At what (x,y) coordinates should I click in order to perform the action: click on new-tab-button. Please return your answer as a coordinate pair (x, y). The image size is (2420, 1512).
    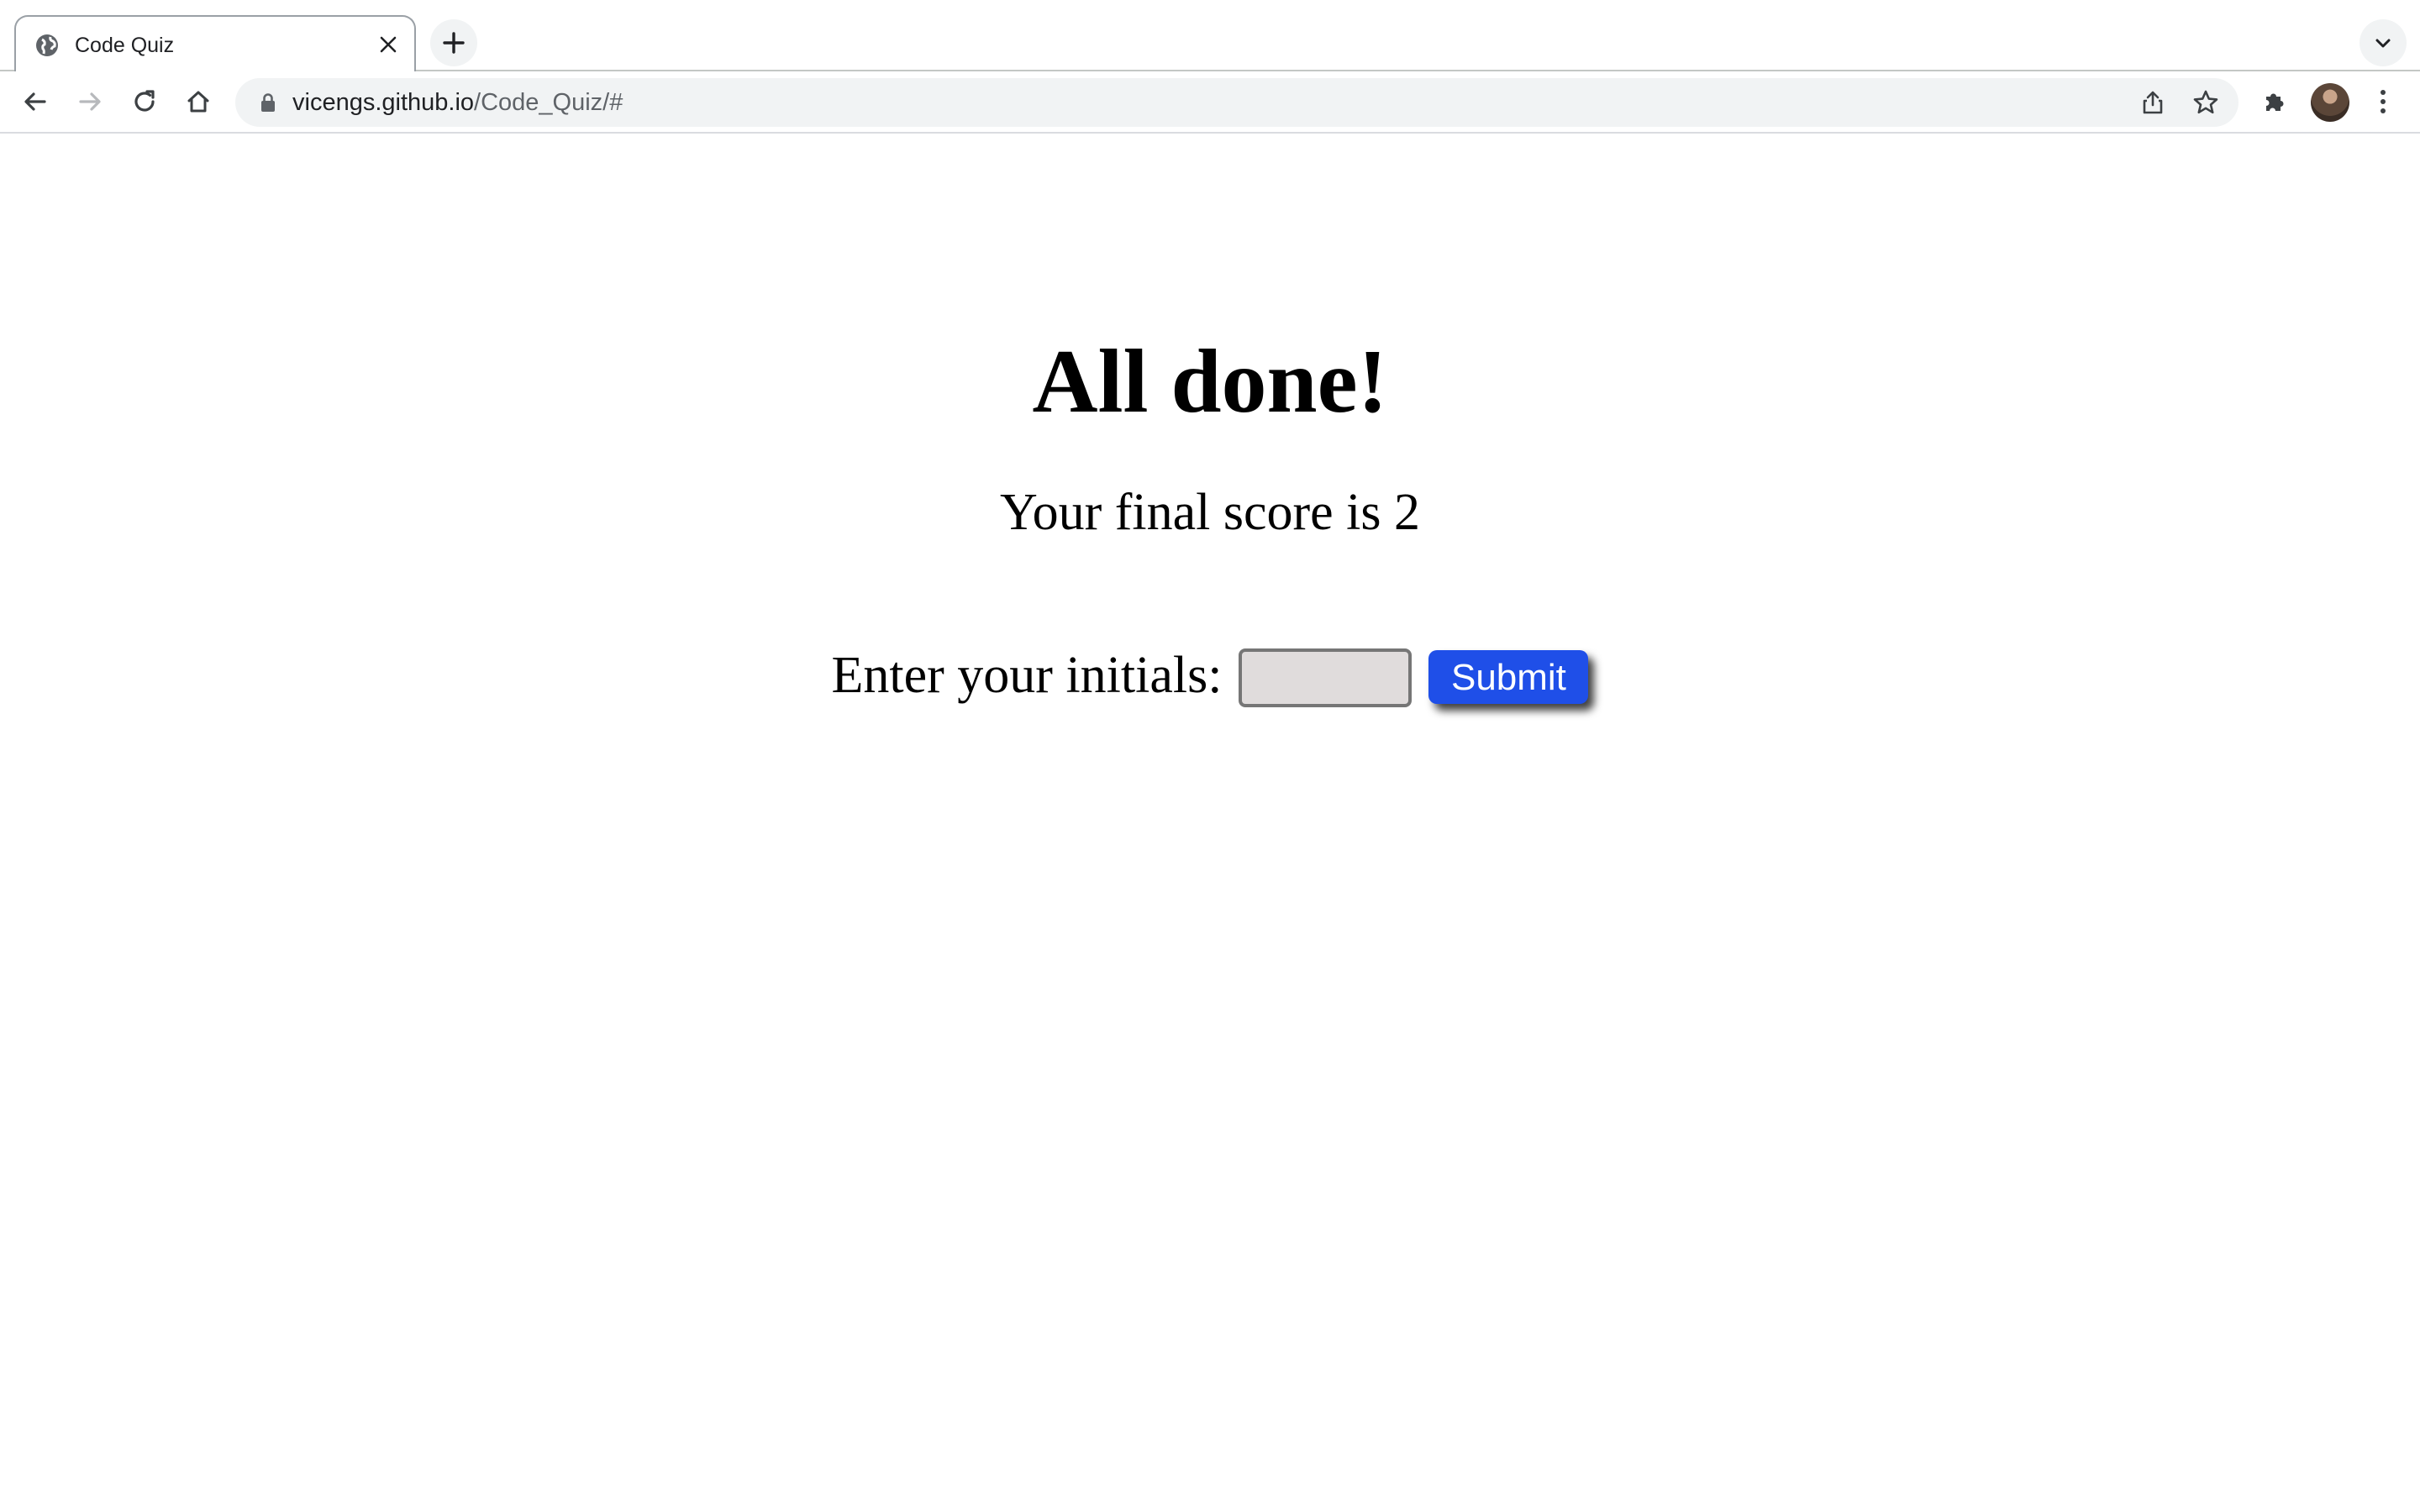
    Looking at the image, I should click on (453, 42).